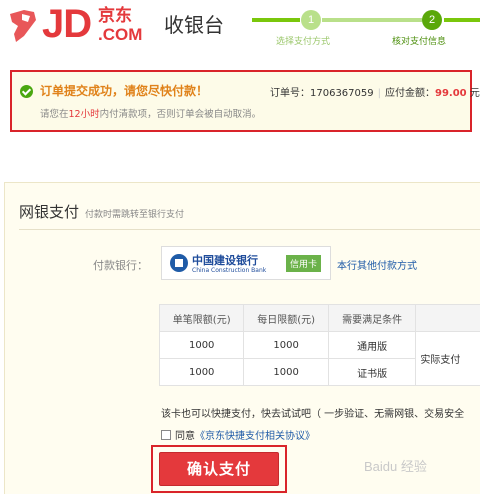 Image resolution: width=480 pixels, height=494 pixels. What do you see at coordinates (115, 16) in the screenshot?
I see `logo-cn: 京东` at bounding box center [115, 16].